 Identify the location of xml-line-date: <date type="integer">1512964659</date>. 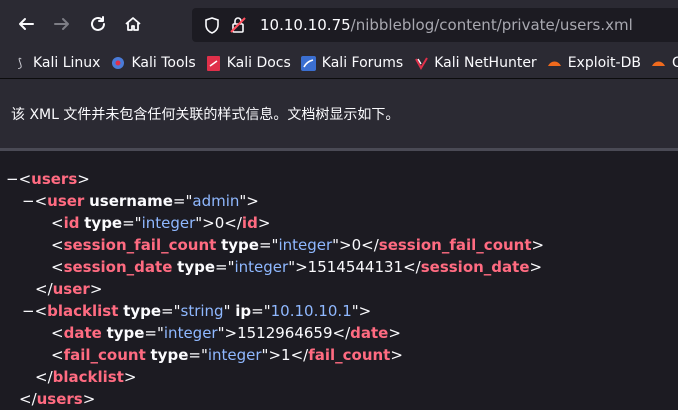
(226, 333).